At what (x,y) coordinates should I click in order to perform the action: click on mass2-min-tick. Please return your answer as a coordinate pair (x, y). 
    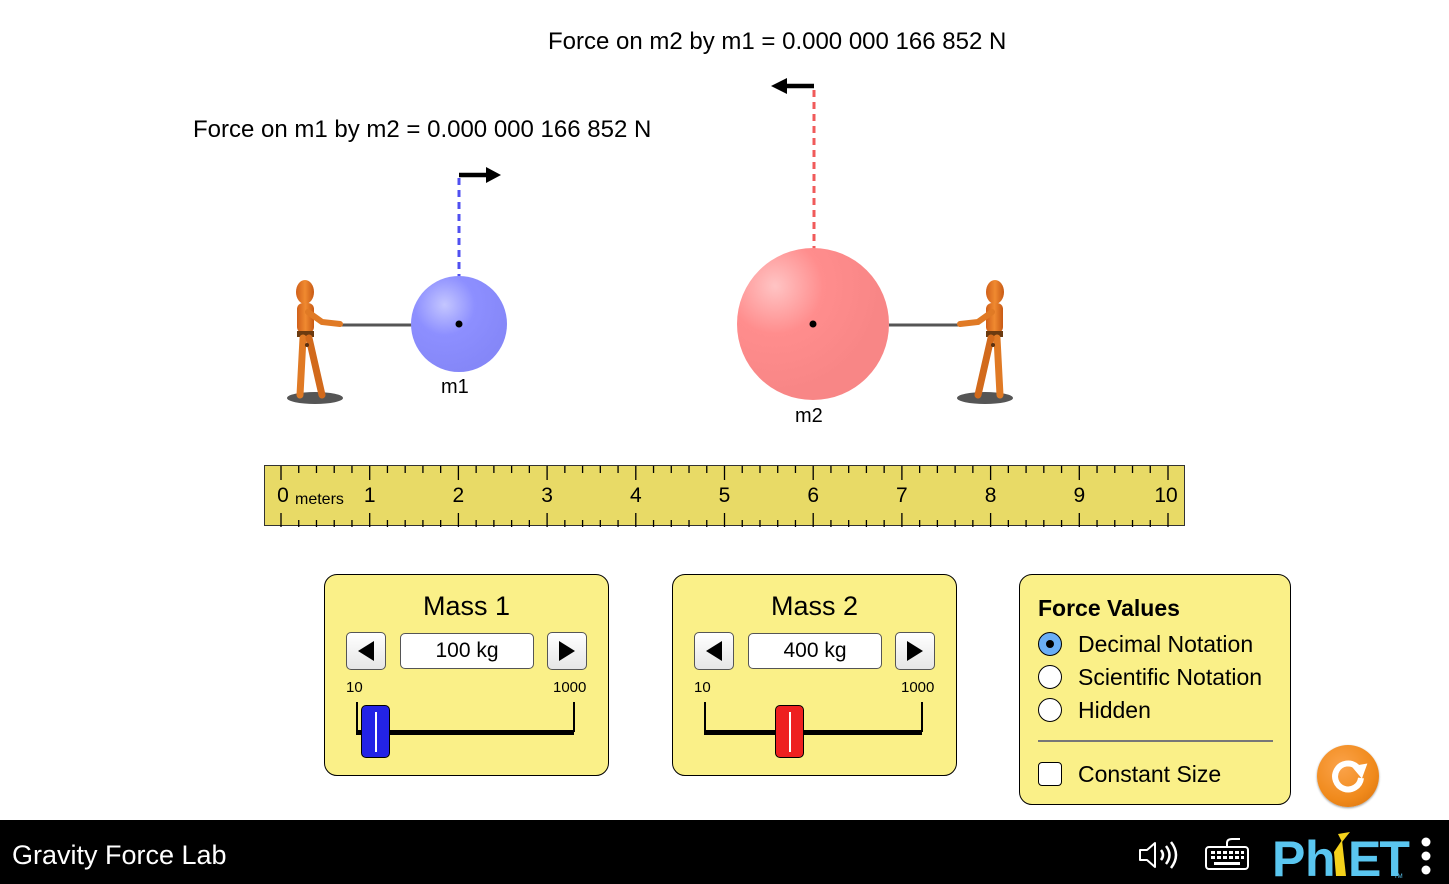
    Looking at the image, I should click on (705, 717).